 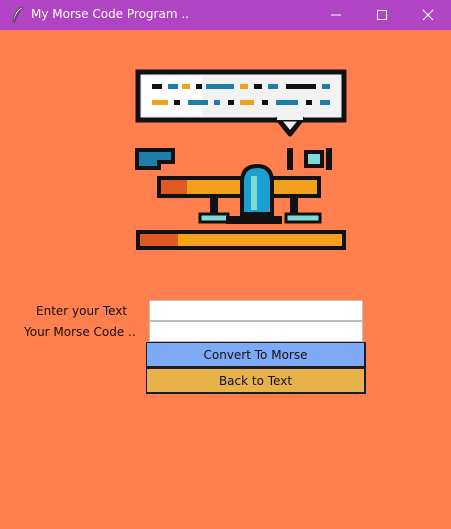 I want to click on convert-to-morse-button: Convert To Morse, so click(x=256, y=355).